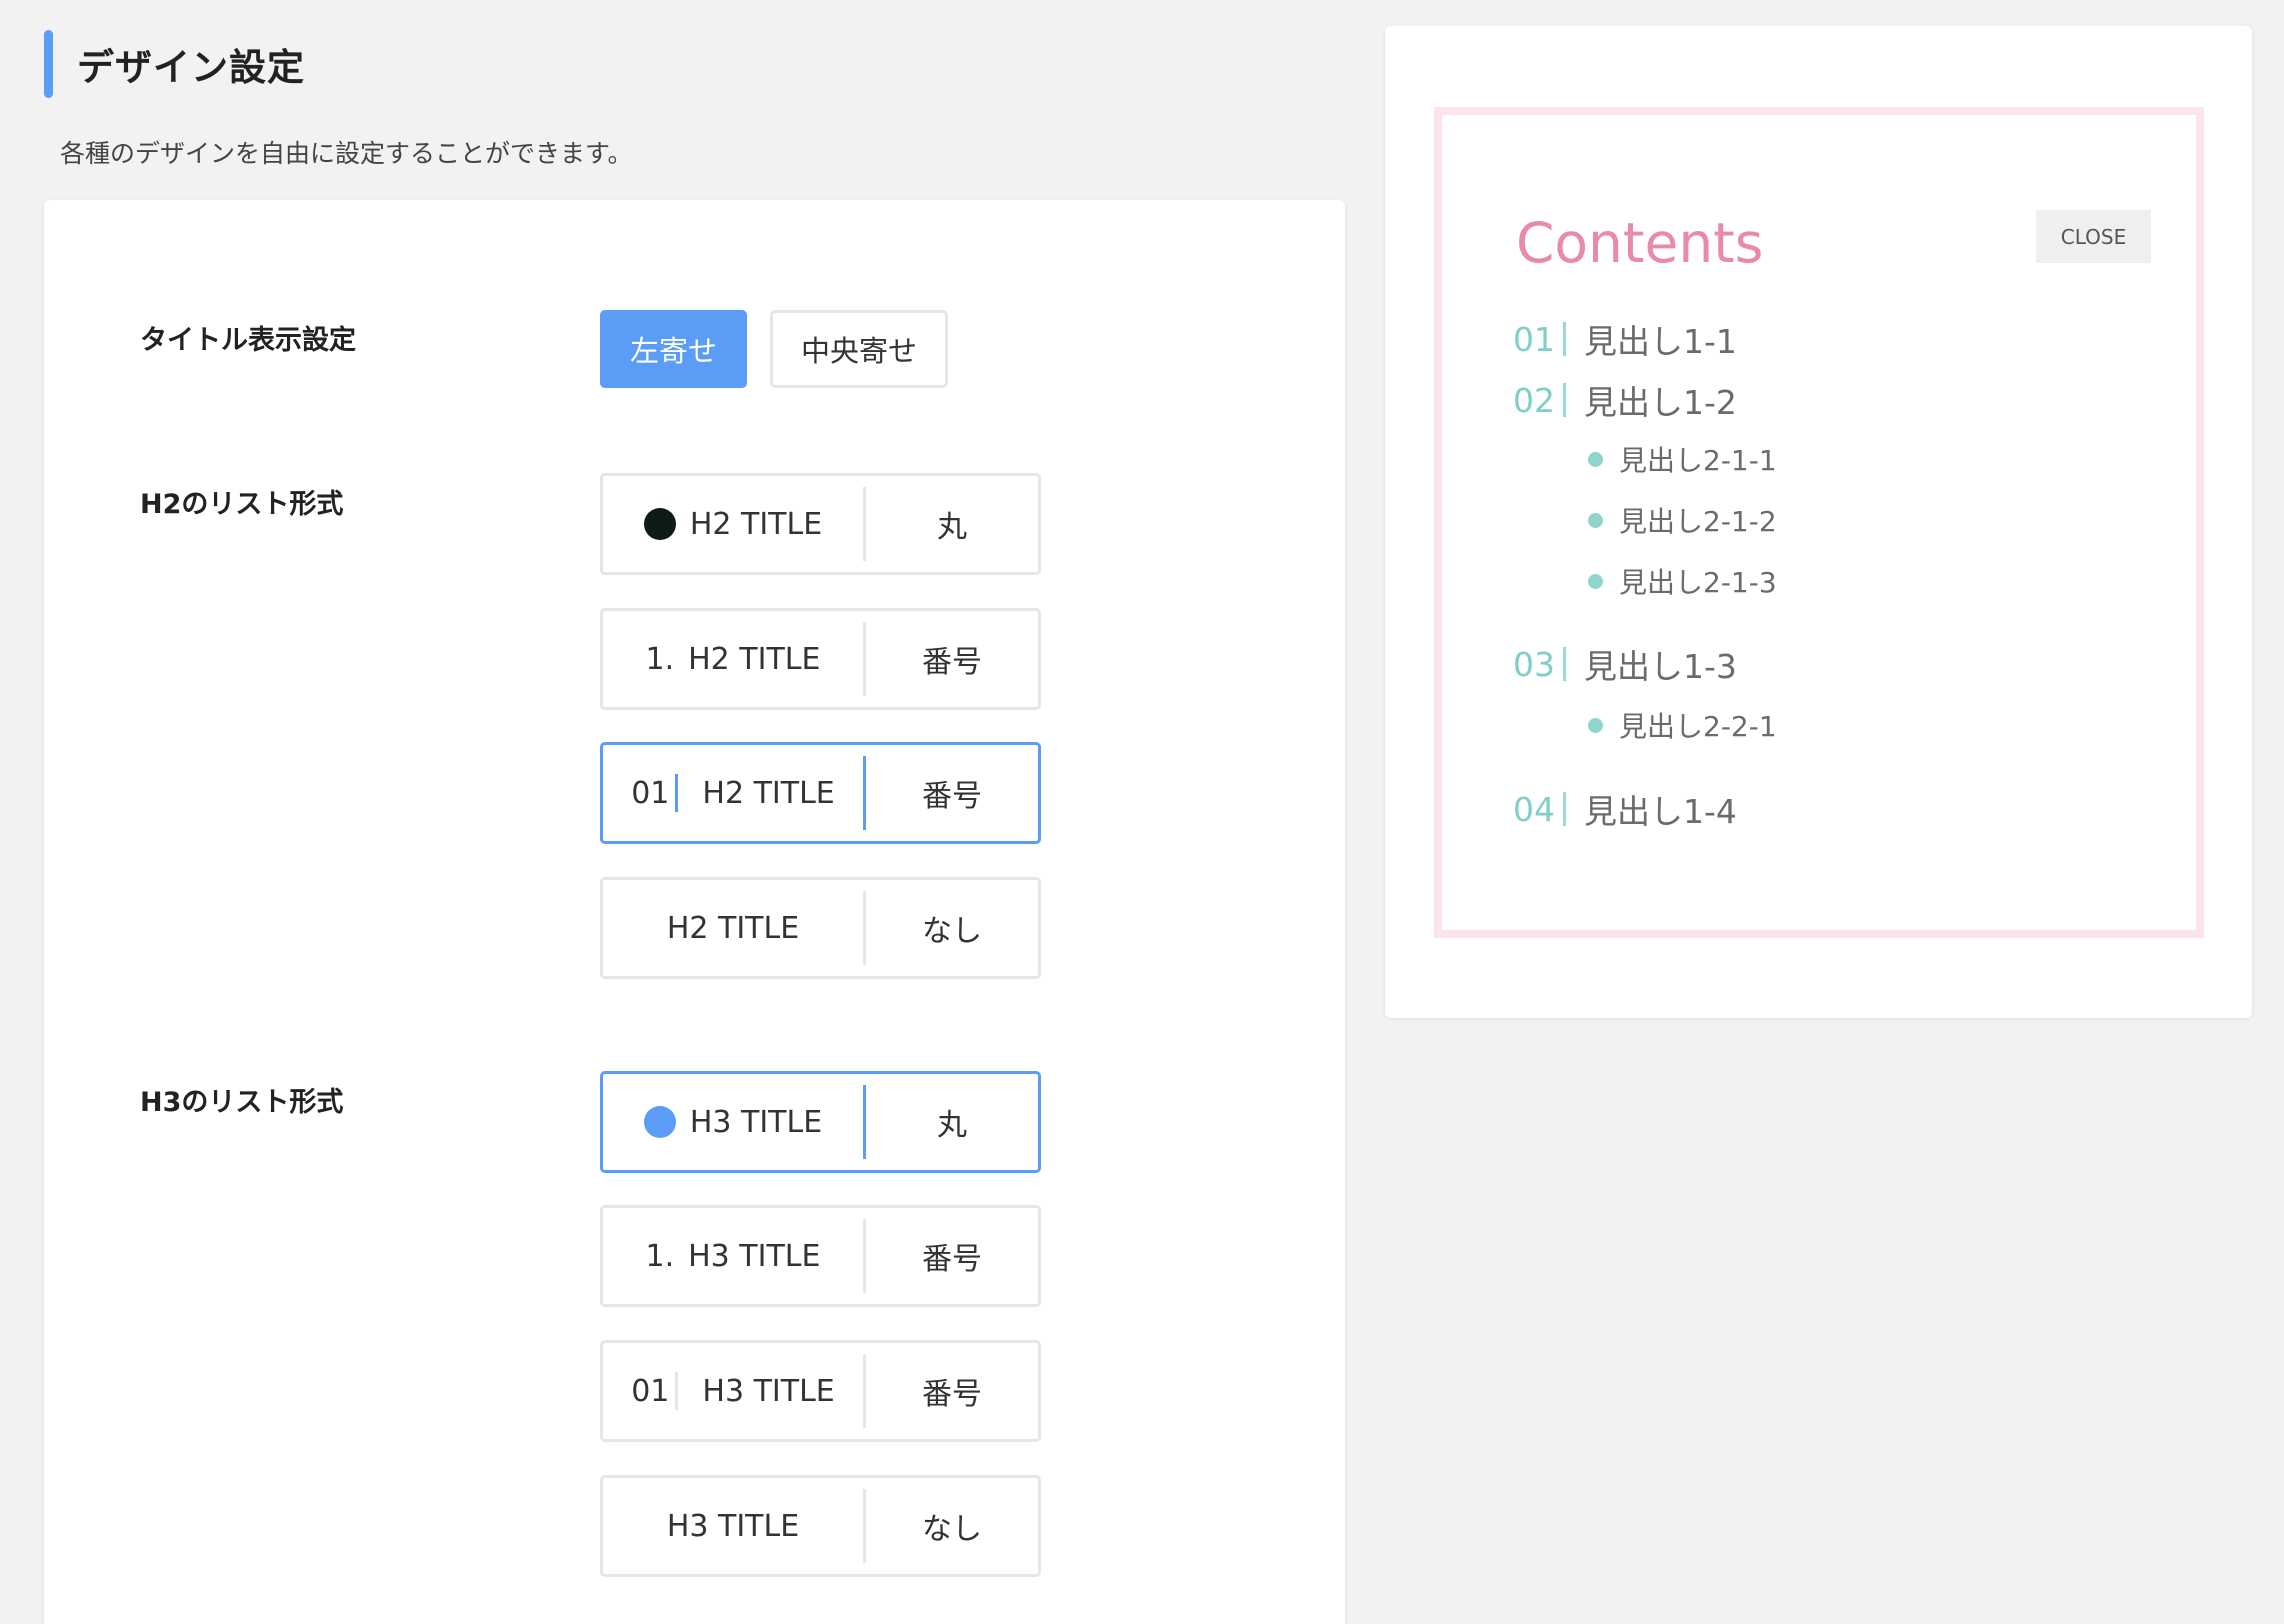 The image size is (2284, 1624). What do you see at coordinates (660, 659) in the screenshot?
I see `h2-option-prefix: 1.` at bounding box center [660, 659].